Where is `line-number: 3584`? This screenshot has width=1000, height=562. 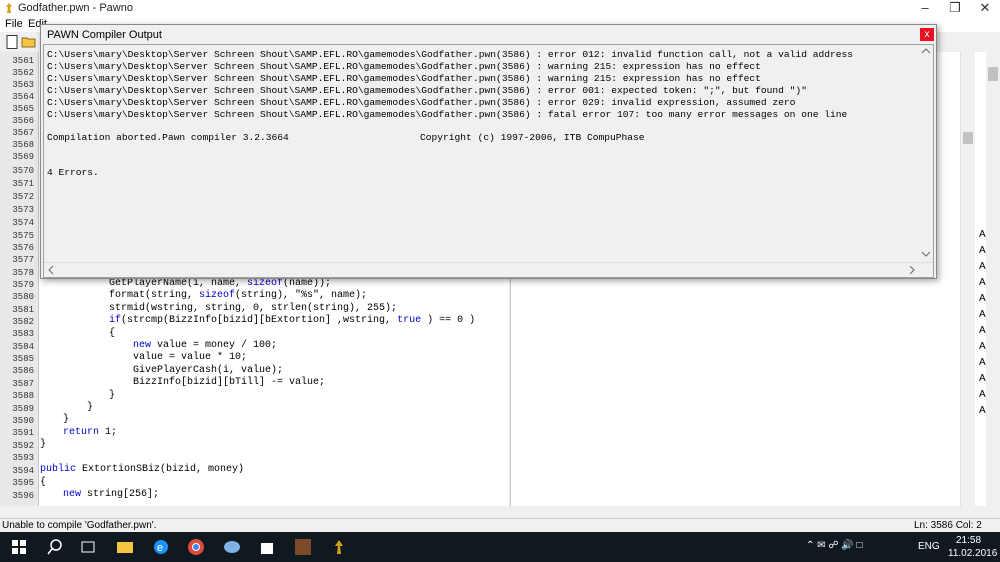
line-number: 3584 is located at coordinates (23, 347).